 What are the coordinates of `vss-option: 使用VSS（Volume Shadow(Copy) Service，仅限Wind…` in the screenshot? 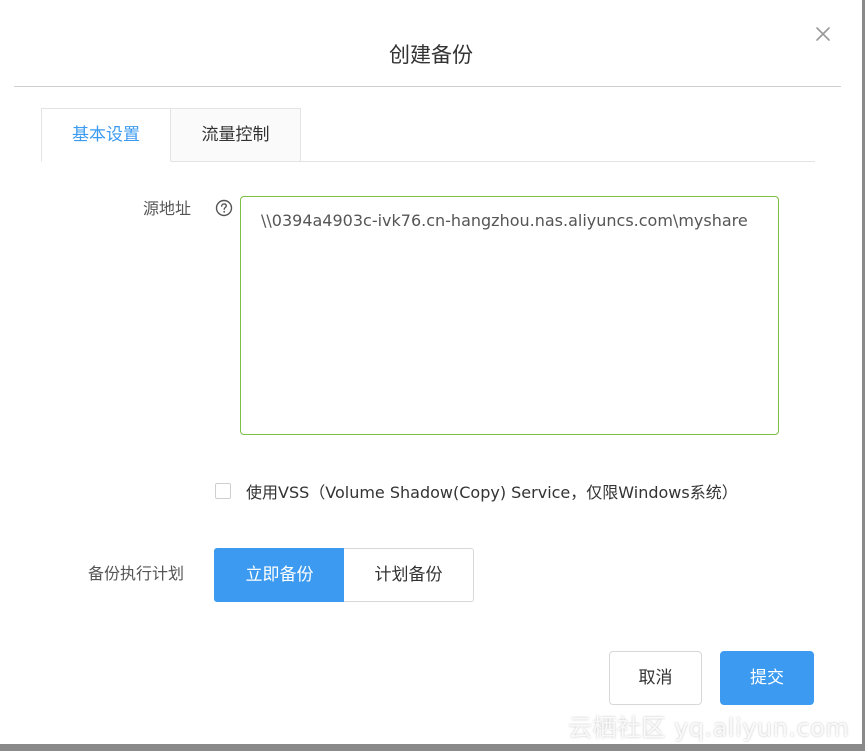 It's located at (476, 491).